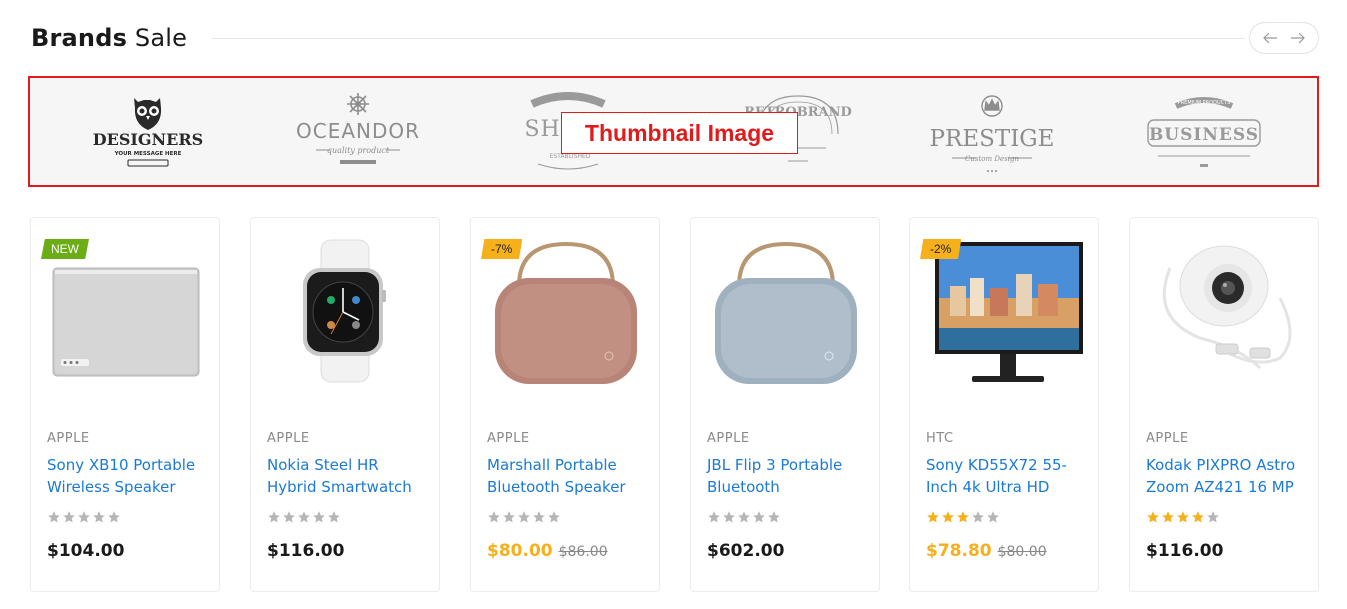 This screenshot has width=1347, height=609. What do you see at coordinates (502, 249) in the screenshot?
I see `discount-badge: -7%` at bounding box center [502, 249].